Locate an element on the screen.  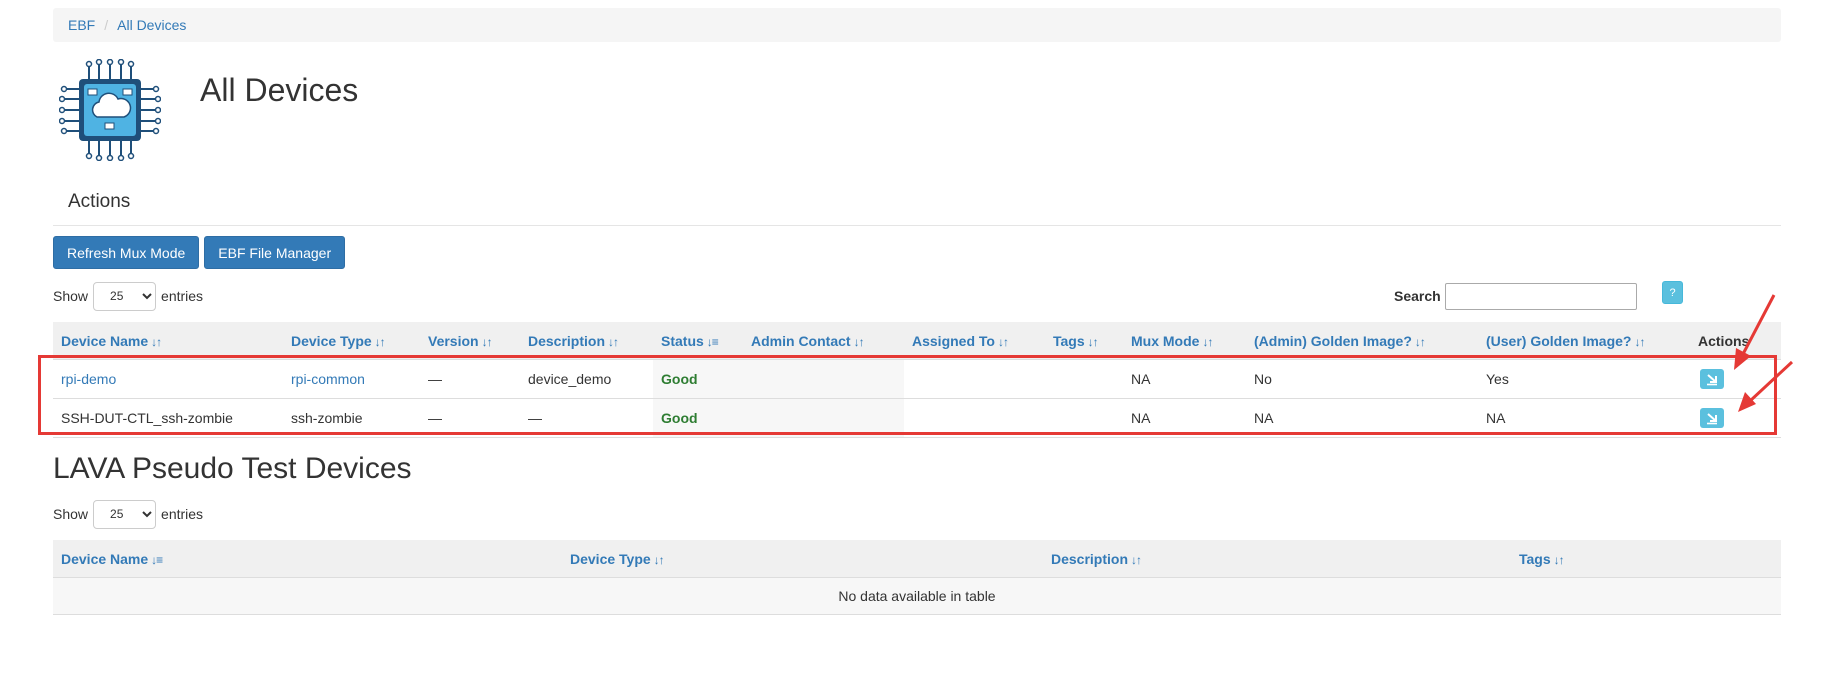
column-status: Status ↓≡ is located at coordinates (698, 341).